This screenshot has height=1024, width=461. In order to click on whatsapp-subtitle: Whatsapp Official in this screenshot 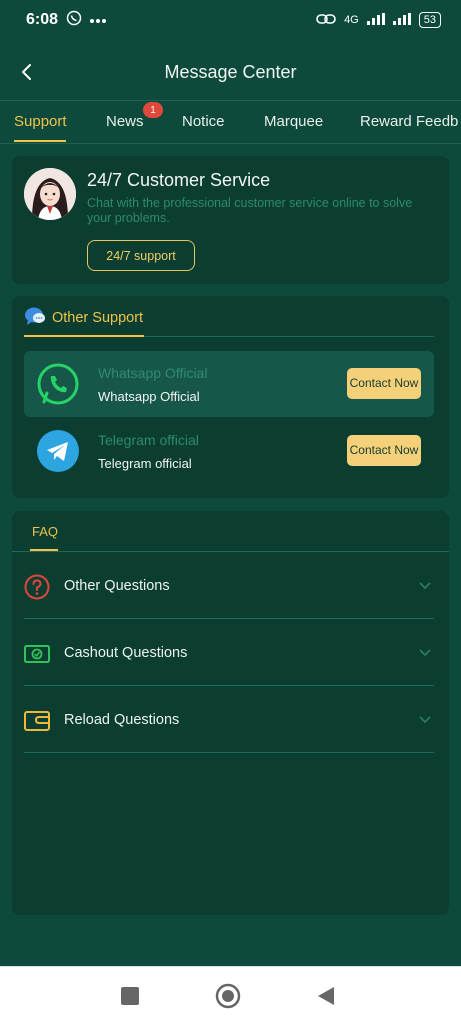, I will do `click(149, 396)`.